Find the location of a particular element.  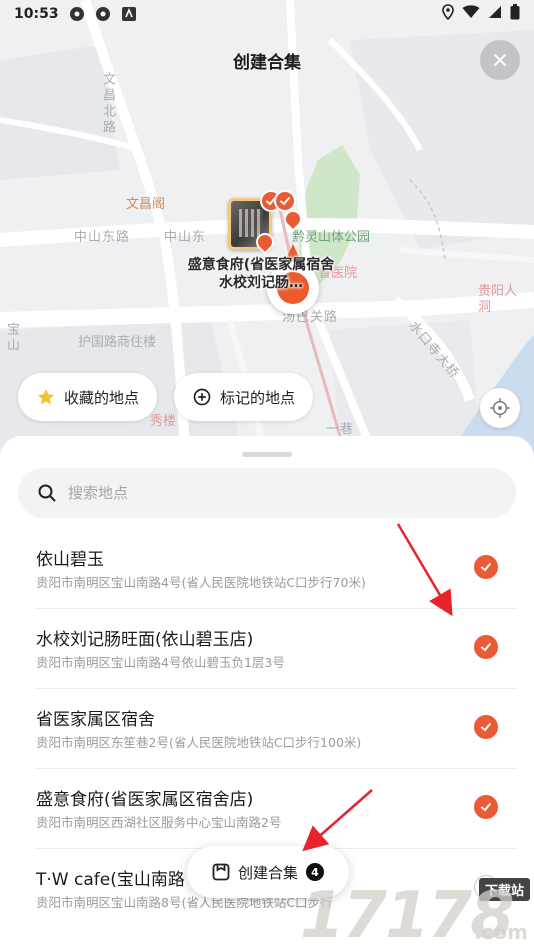

list-item: 盛意食府(省医家属区宿舍店) 贵阳市南明区西湖社区服务中心宝山南路2号 is located at coordinates (276, 809).